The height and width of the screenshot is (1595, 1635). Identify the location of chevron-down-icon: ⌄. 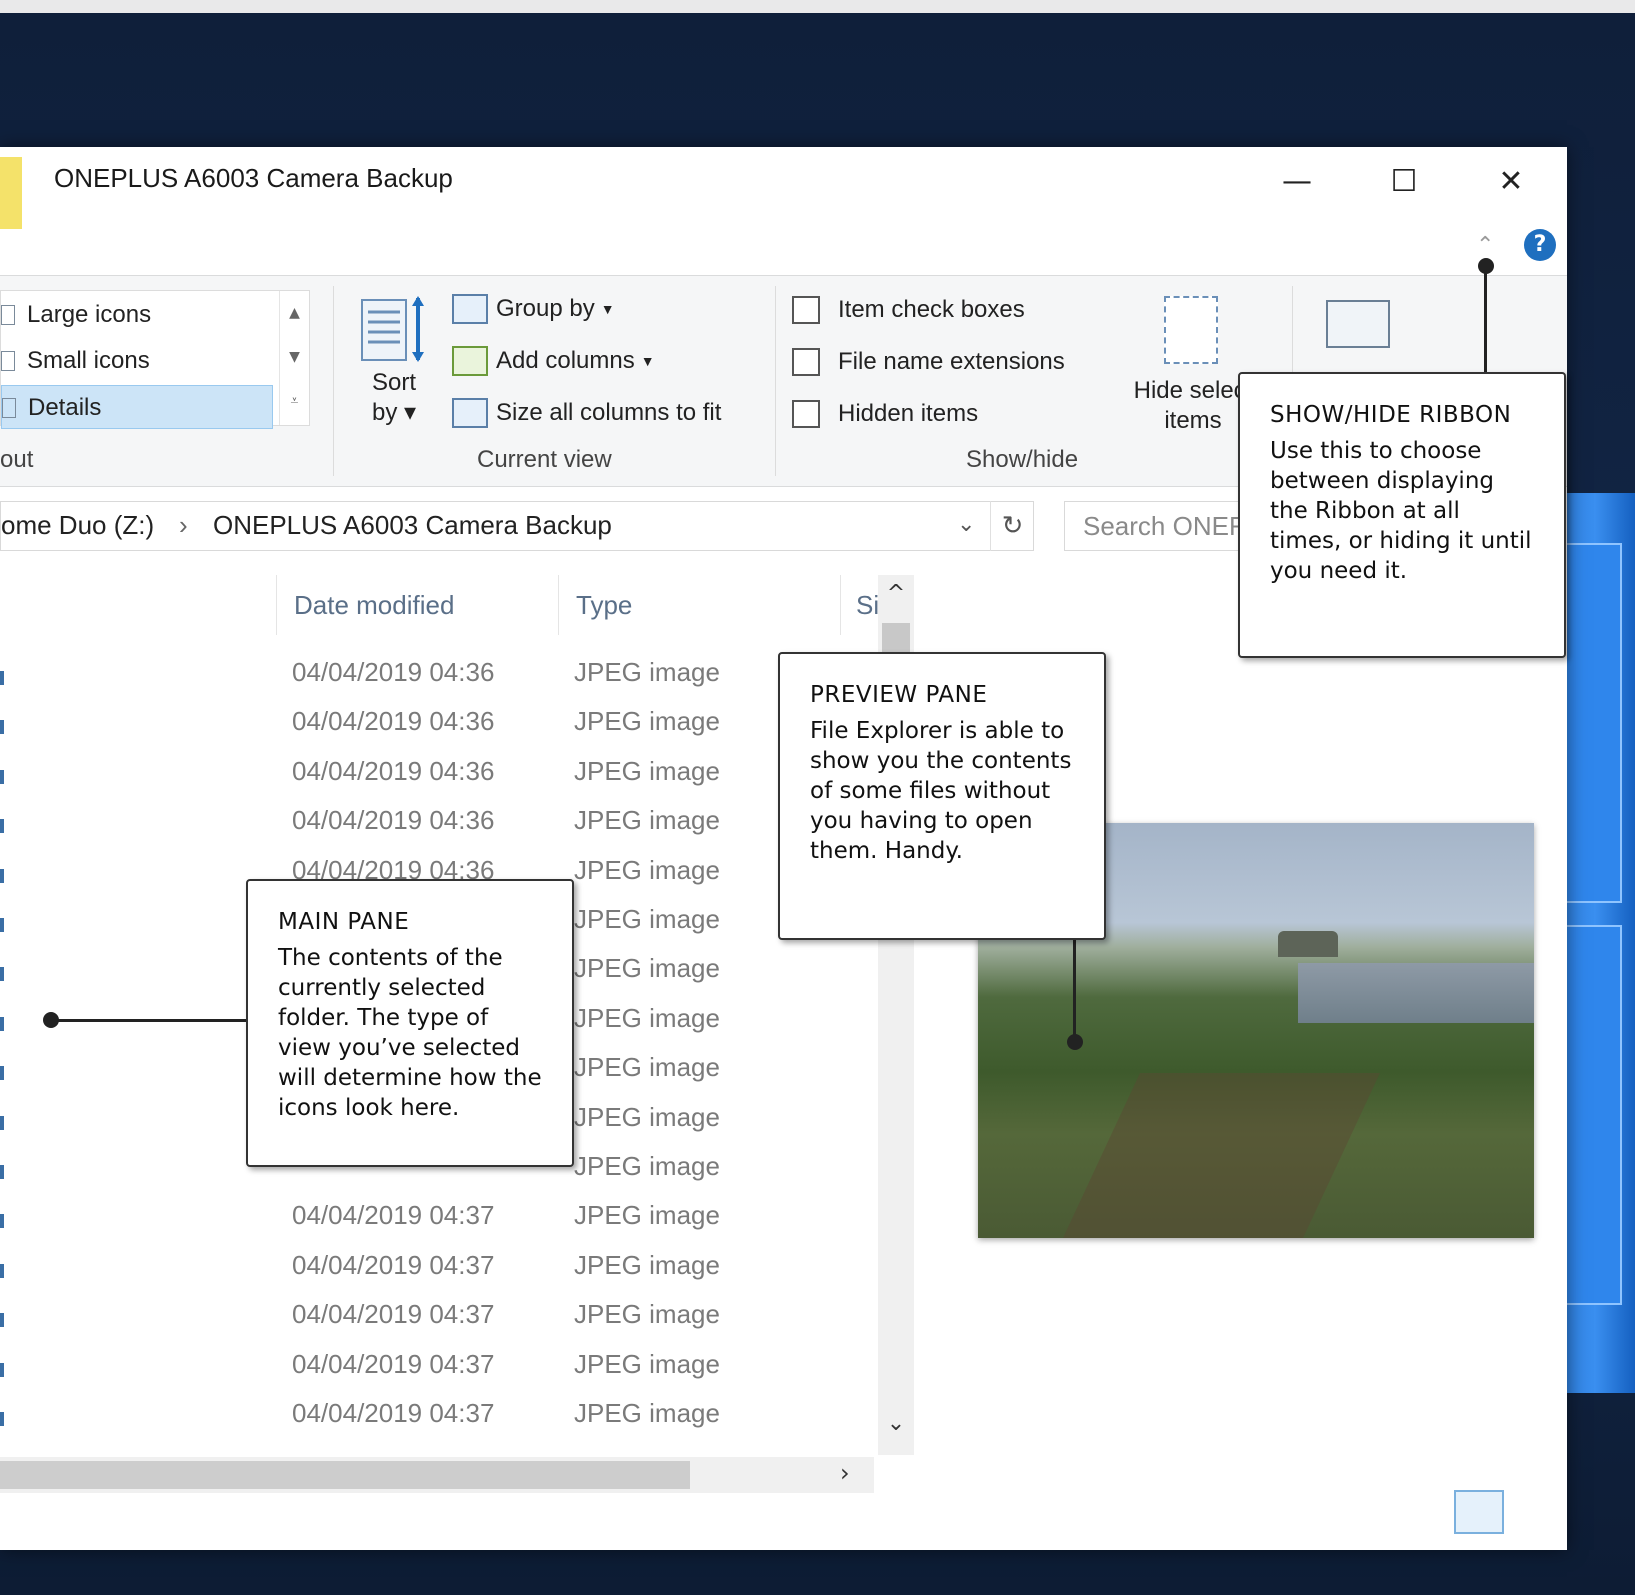
(966, 524).